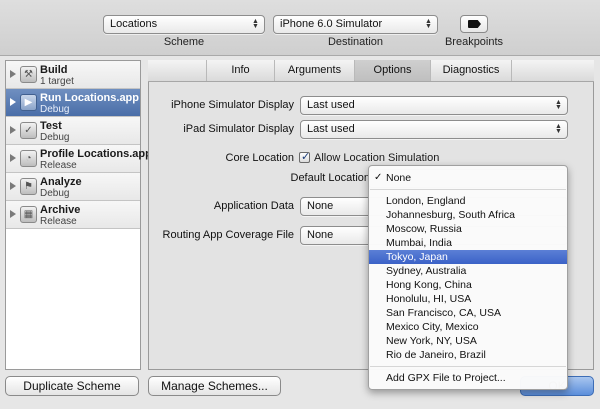  I want to click on sidebar-item-title: Run Locations.app, so click(89, 98).